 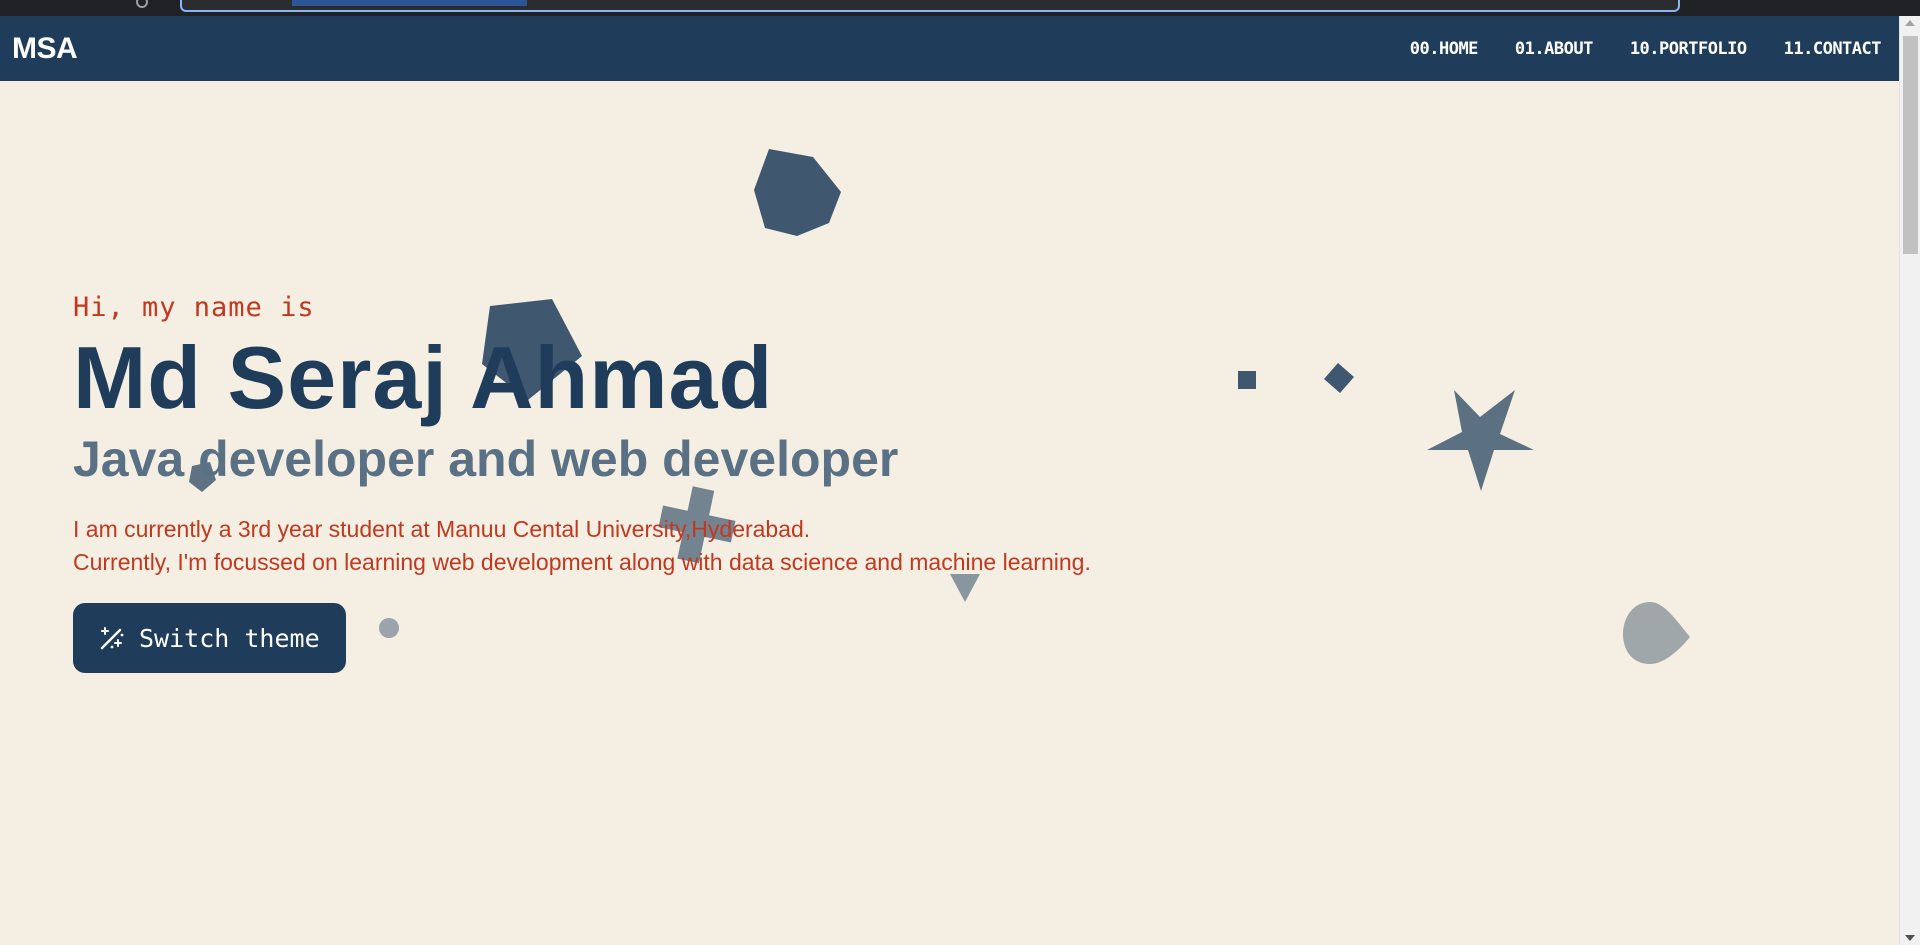 I want to click on magic-wand-icon, so click(x=112, y=638).